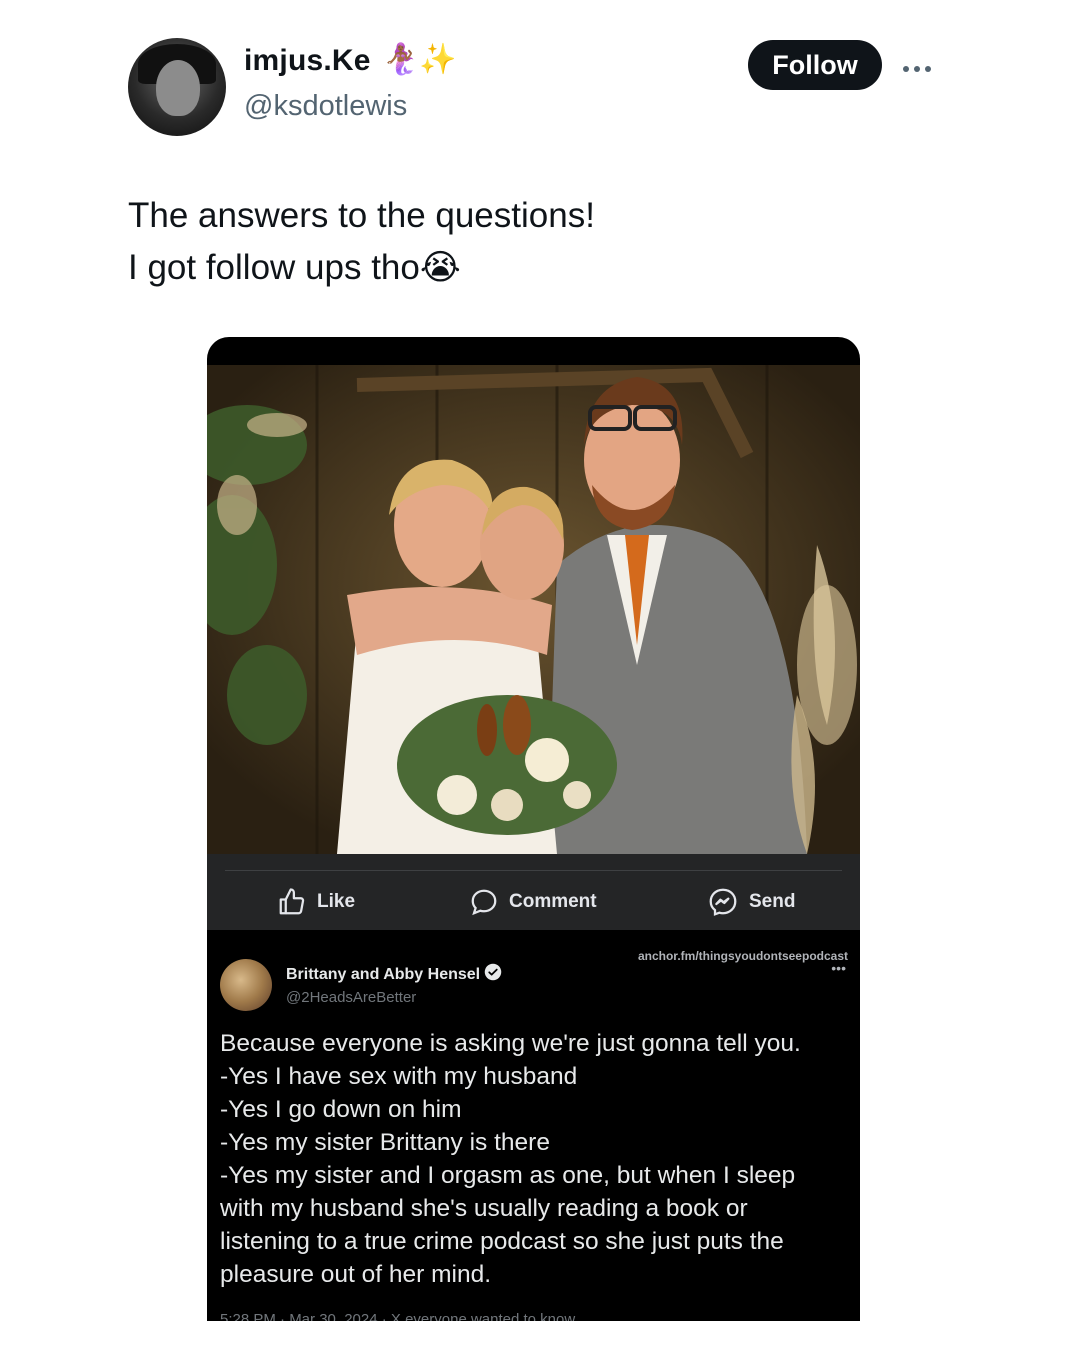  I want to click on x-post-line: -Yes my sister Brittany is there, so click(385, 1142).